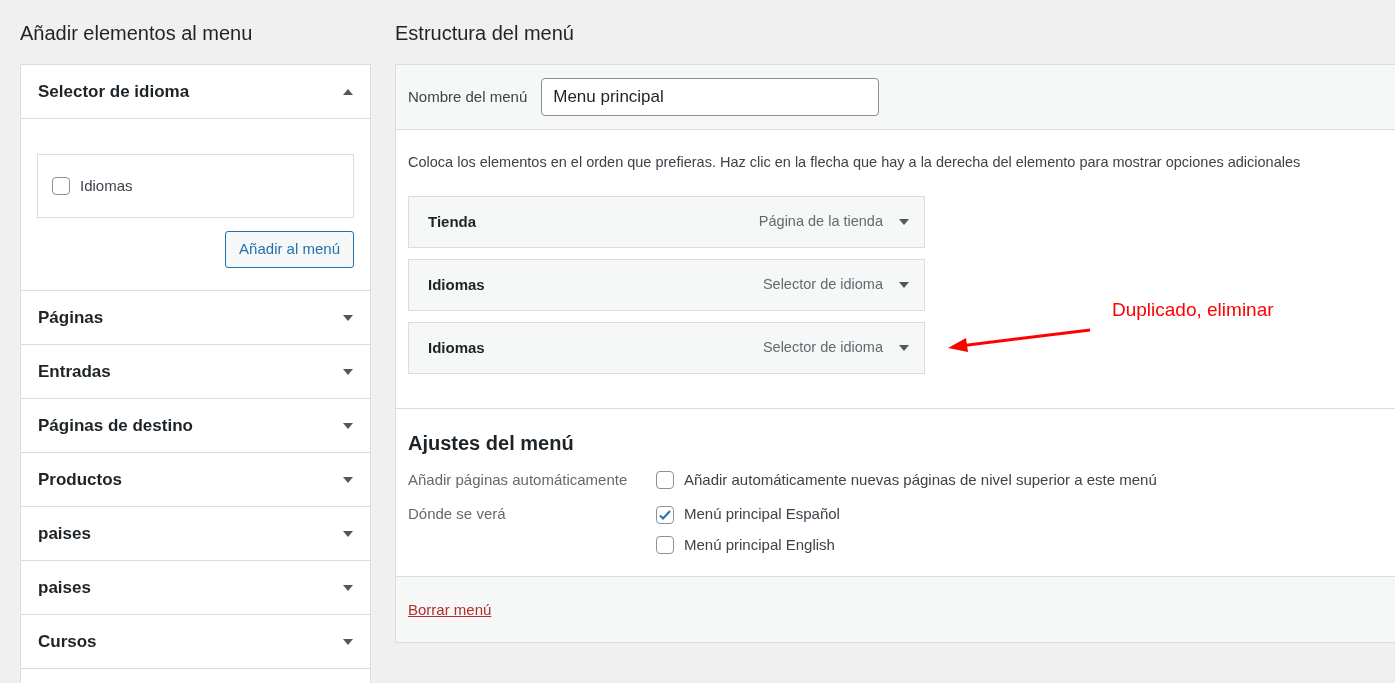 Image resolution: width=1395 pixels, height=683 pixels. I want to click on settings-heading: Ajustes del menú, so click(491, 443).